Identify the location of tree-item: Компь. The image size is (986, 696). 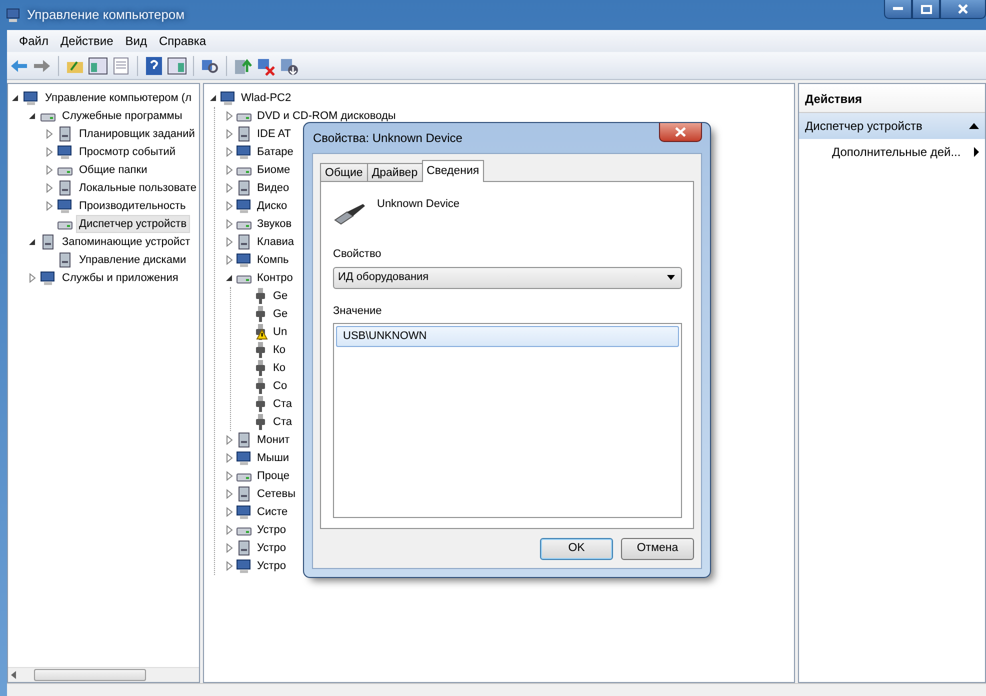
(273, 260).